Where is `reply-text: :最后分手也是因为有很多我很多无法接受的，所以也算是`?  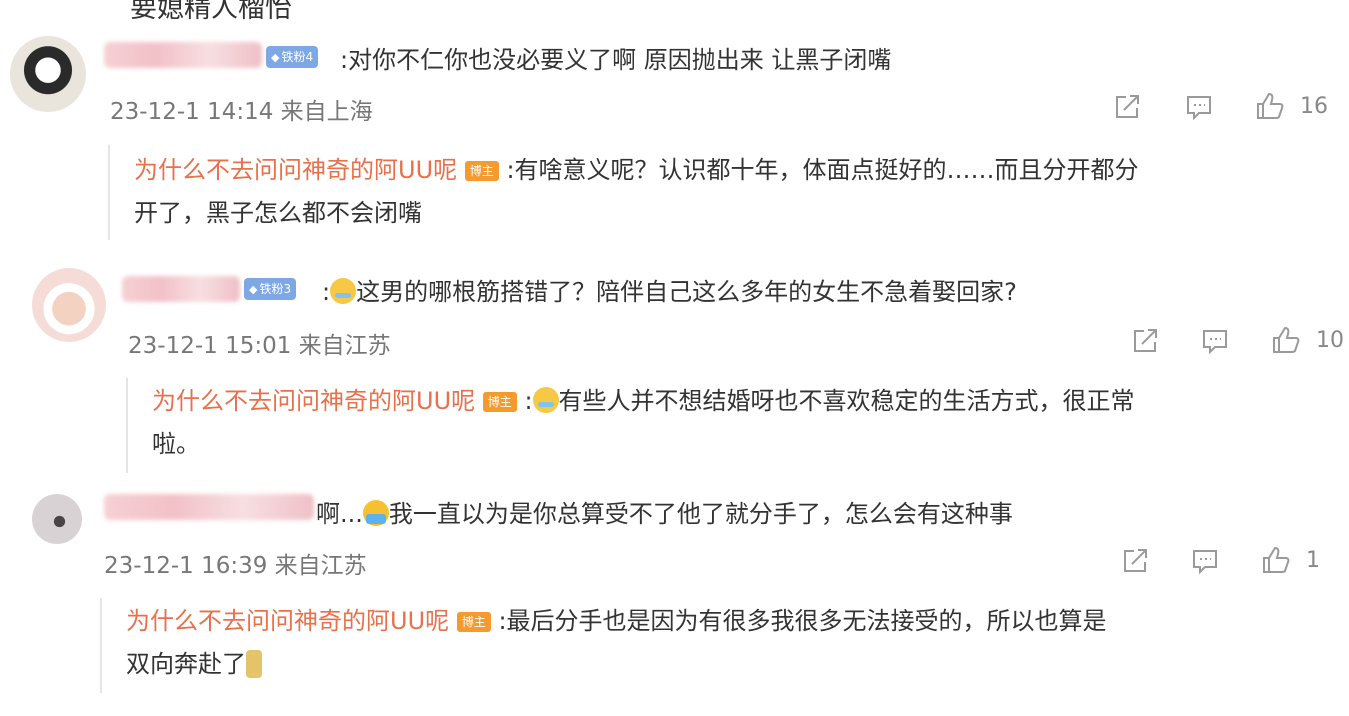 reply-text: :最后分手也是因为有很多我很多无法接受的，所以也算是 is located at coordinates (802, 621).